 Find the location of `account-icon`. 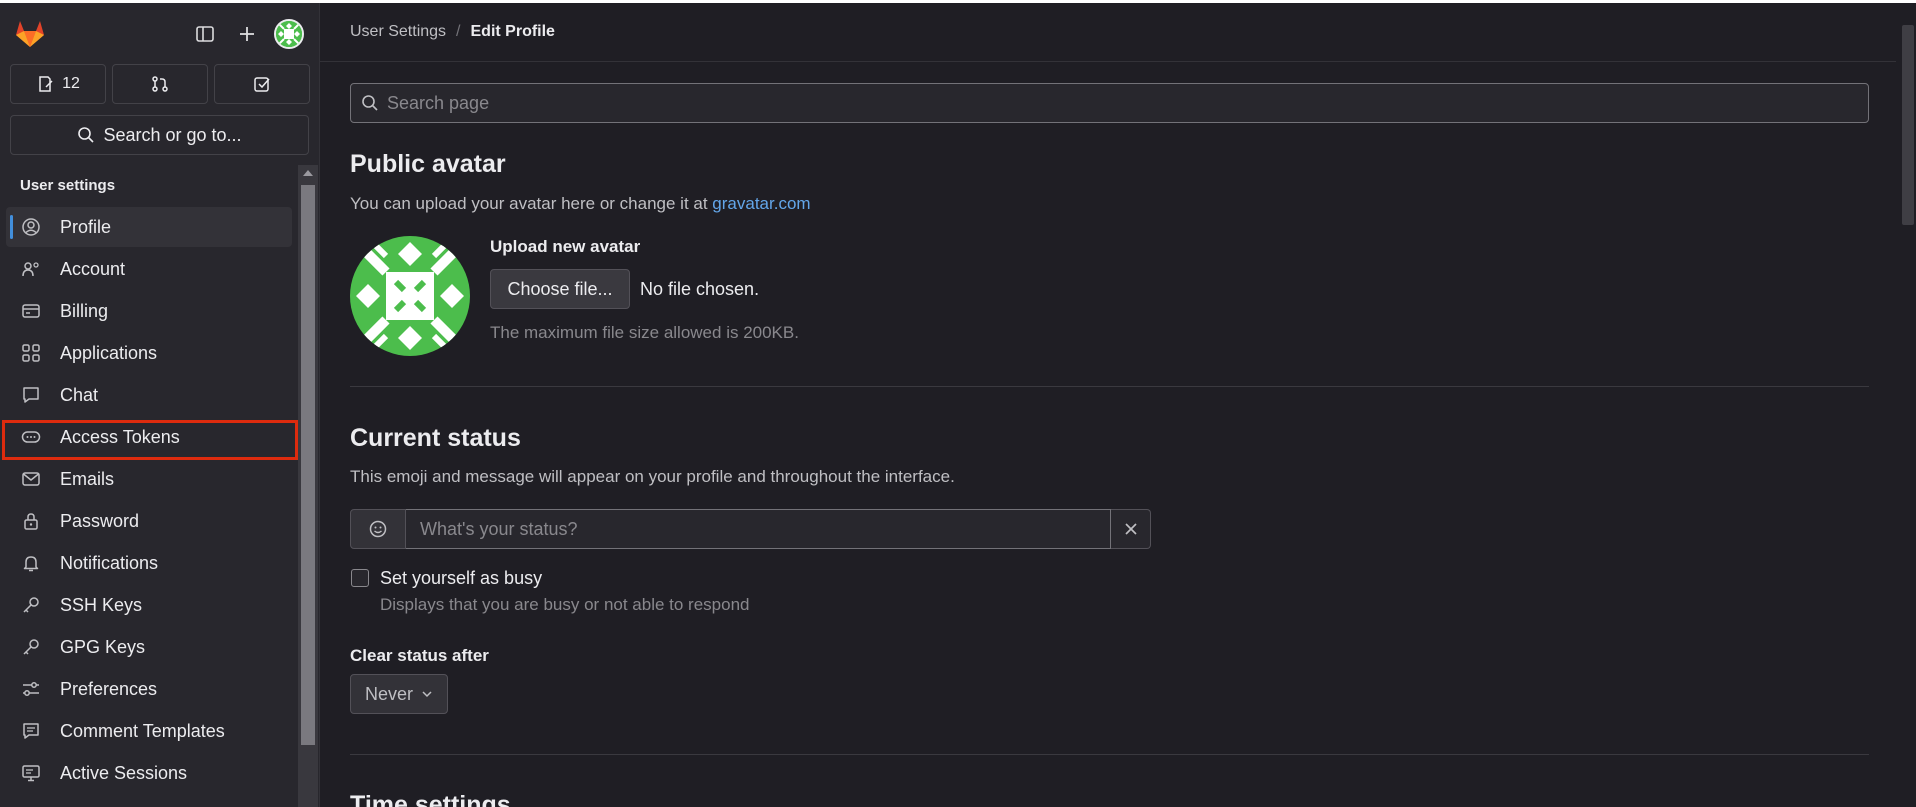

account-icon is located at coordinates (31, 269).